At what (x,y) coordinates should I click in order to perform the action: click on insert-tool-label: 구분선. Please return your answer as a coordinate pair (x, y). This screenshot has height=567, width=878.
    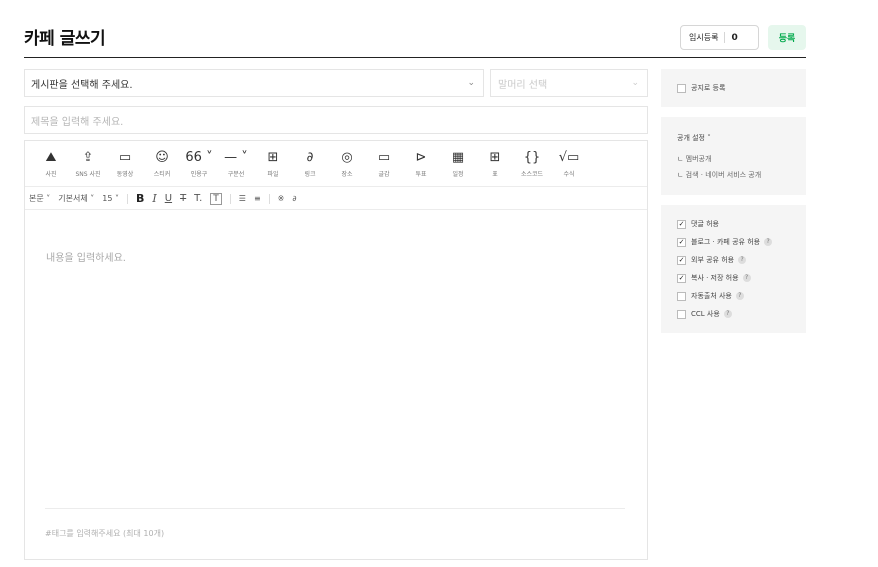
    Looking at the image, I should click on (236, 174).